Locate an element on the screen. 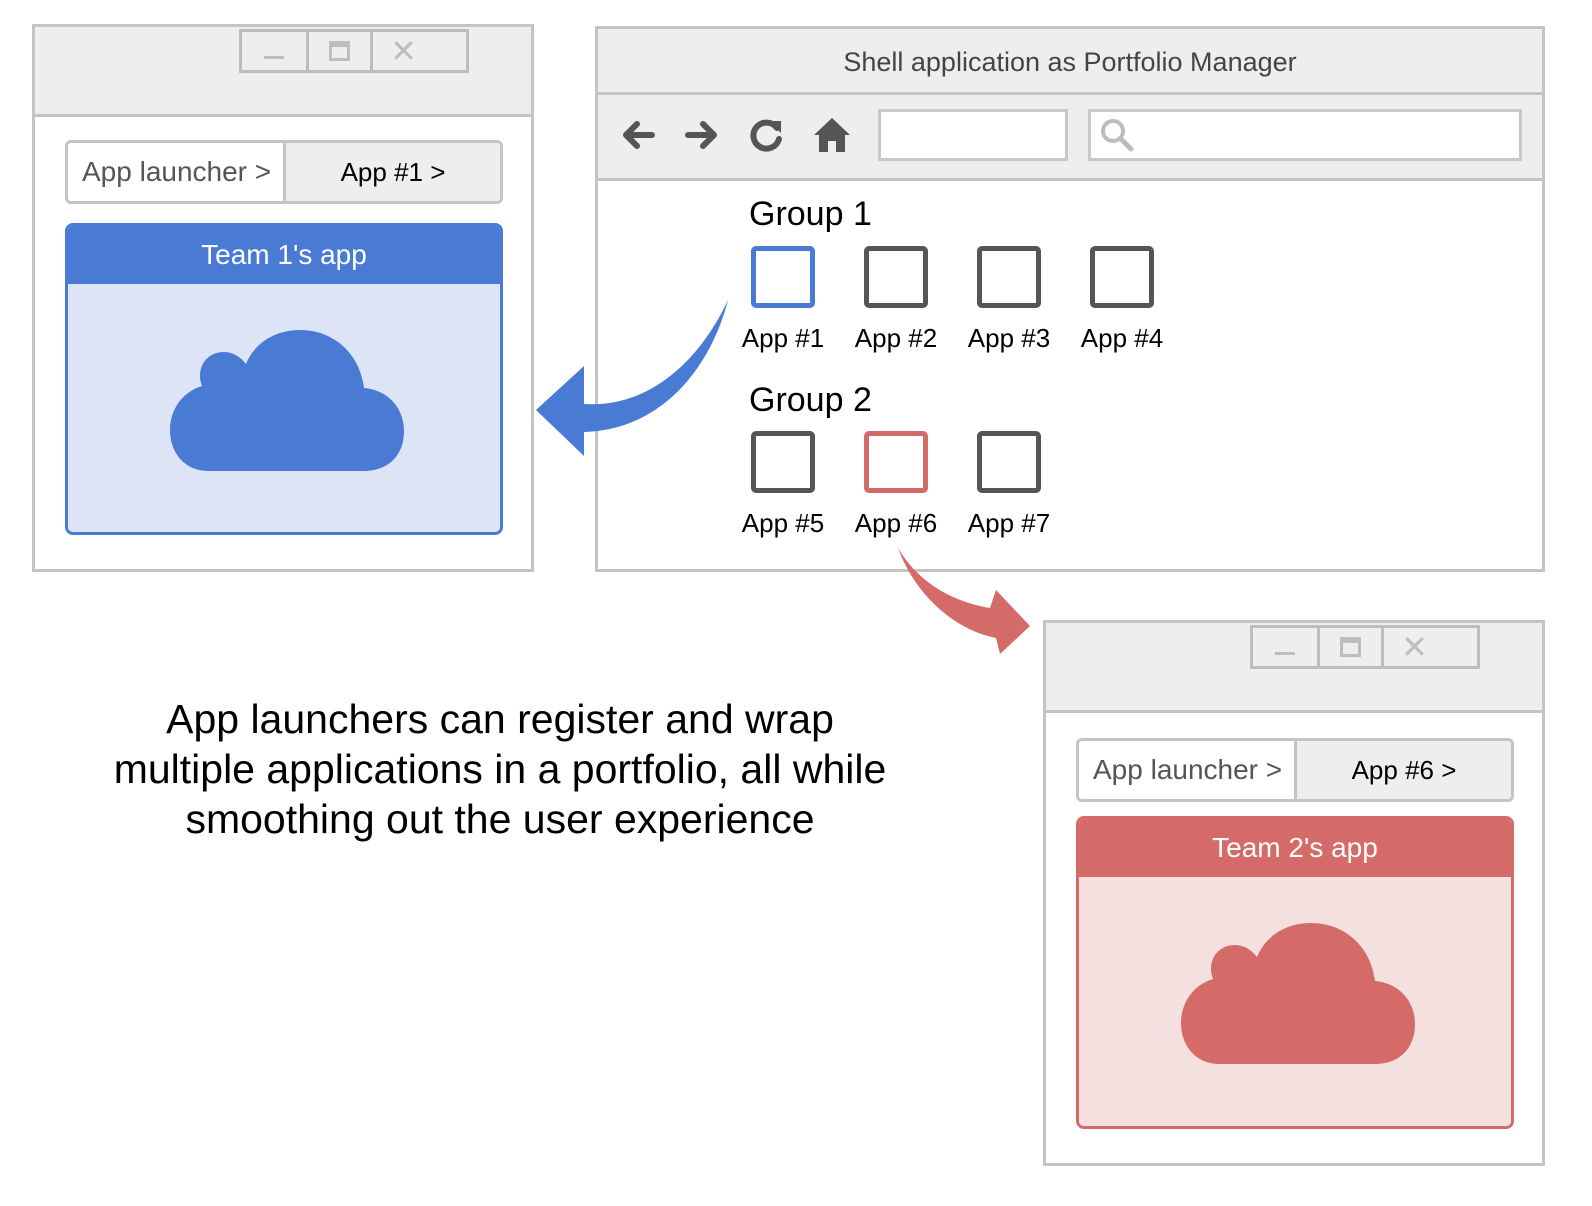 The width and height of the screenshot is (1592, 1206). app-tile-4-label: App #4 is located at coordinates (1122, 338).